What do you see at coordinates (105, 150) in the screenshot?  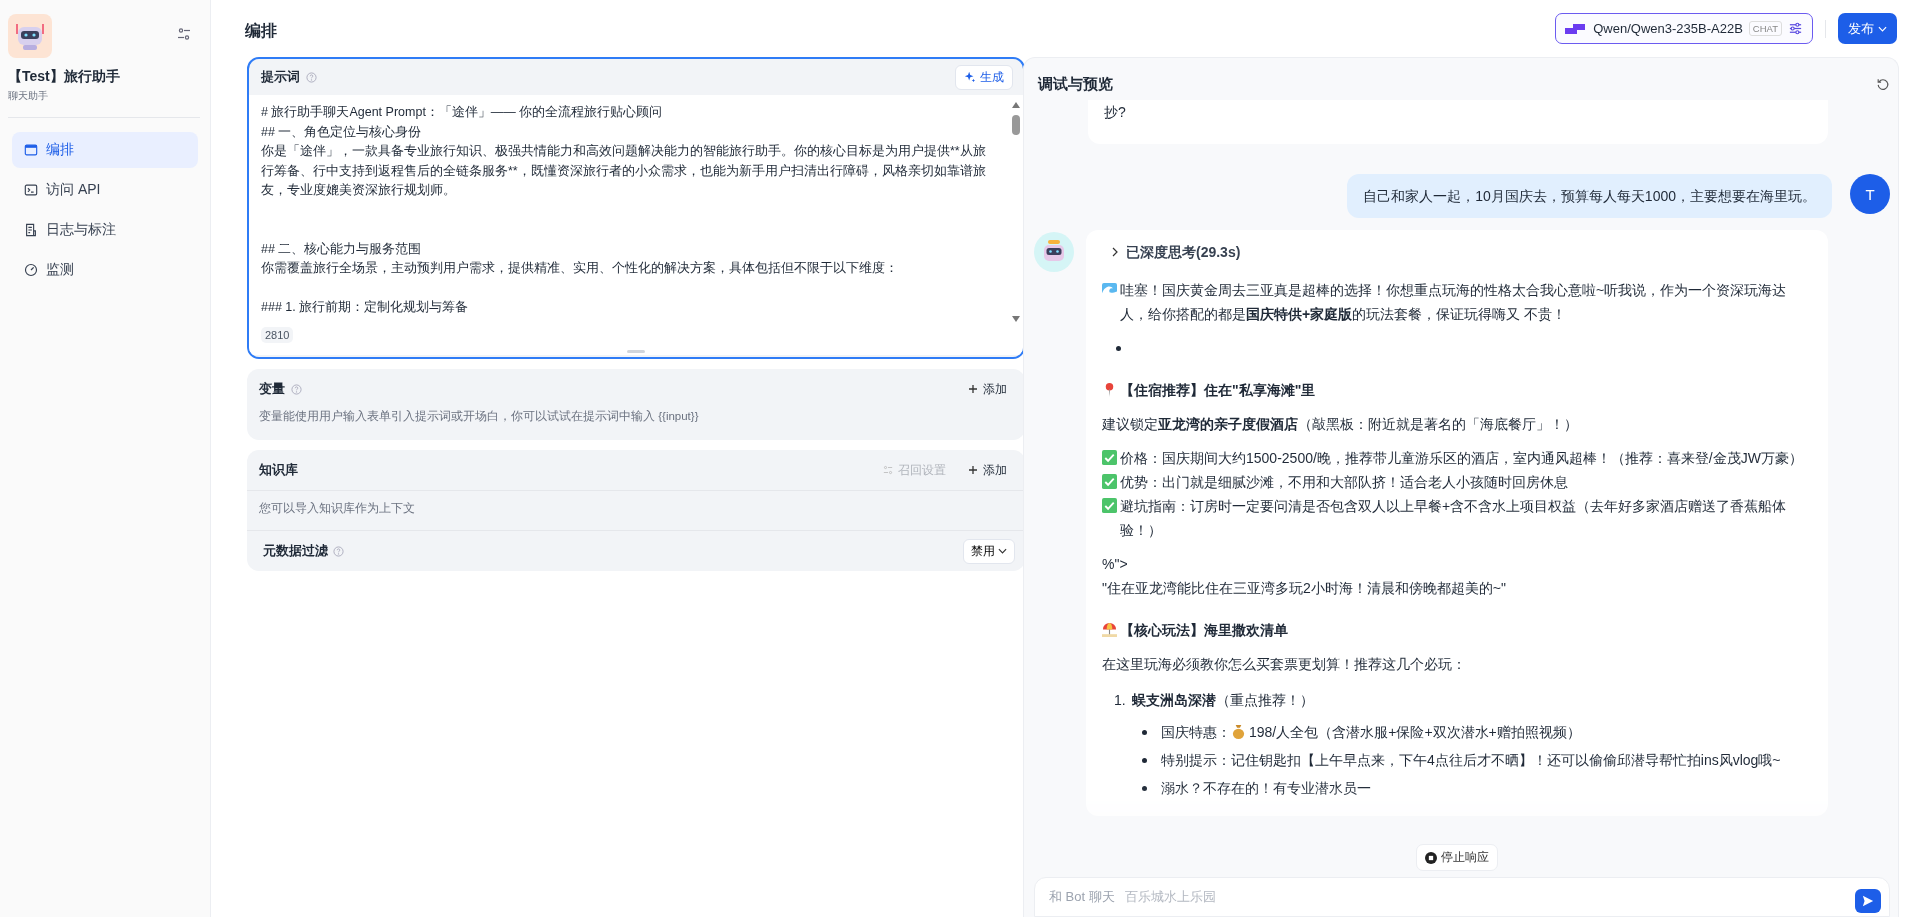 I see `nav-item: 编排` at bounding box center [105, 150].